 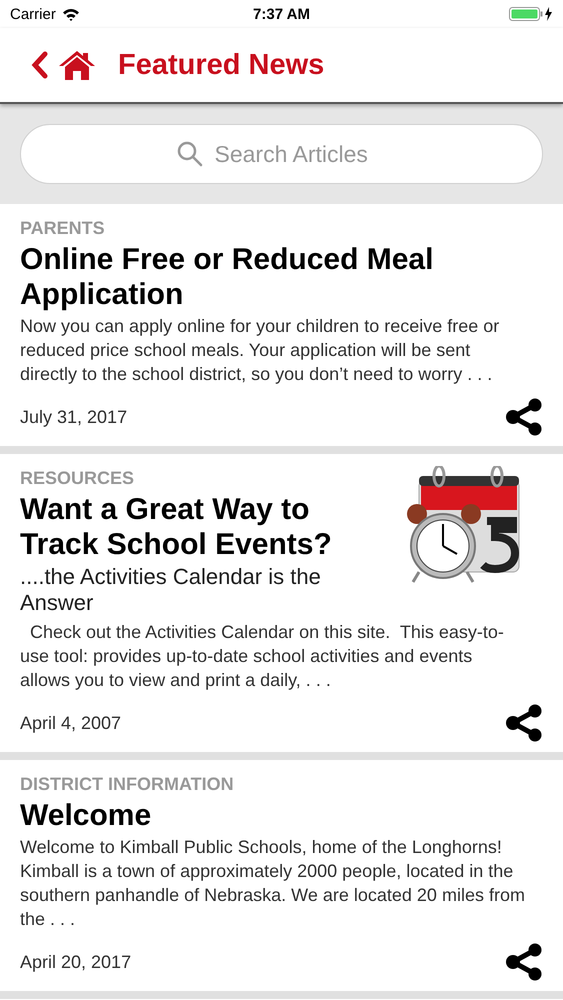 I want to click on article-date: July 31, 2017, so click(x=74, y=417).